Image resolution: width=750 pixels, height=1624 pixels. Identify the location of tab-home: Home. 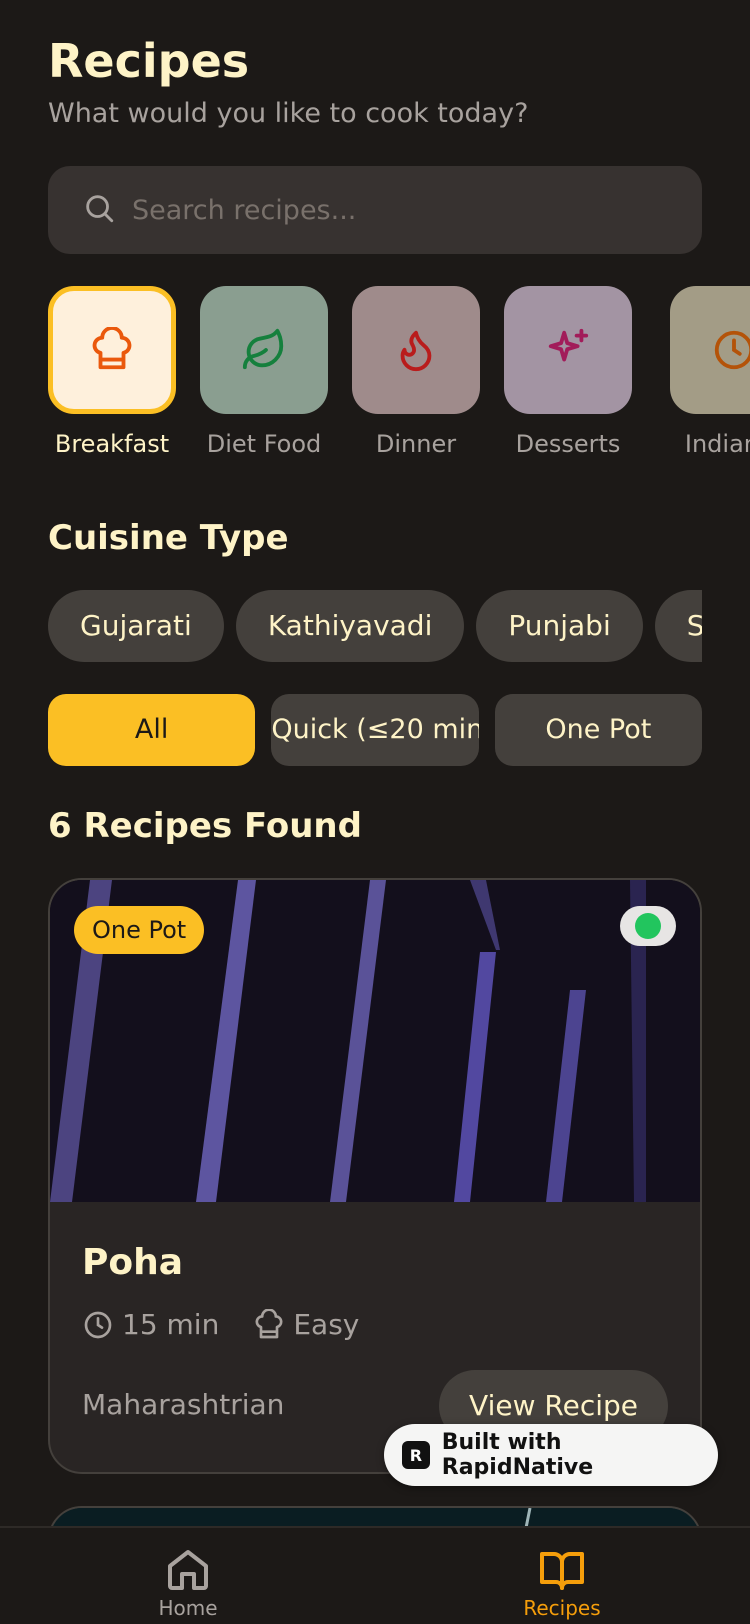
(188, 1583).